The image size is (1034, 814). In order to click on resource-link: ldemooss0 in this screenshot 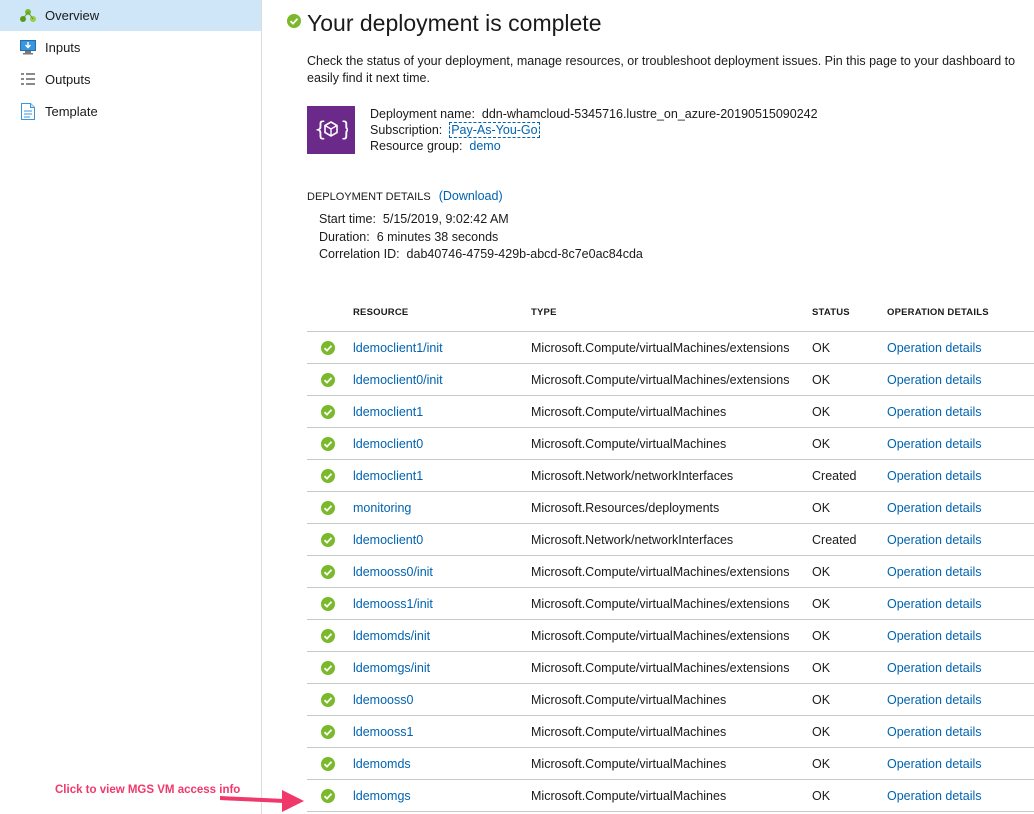, I will do `click(442, 699)`.